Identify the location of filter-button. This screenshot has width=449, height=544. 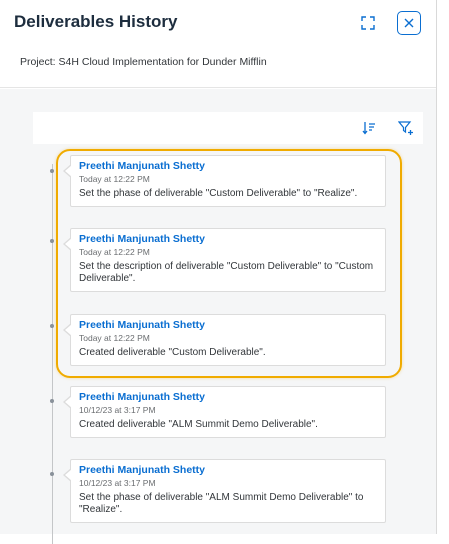
(406, 128).